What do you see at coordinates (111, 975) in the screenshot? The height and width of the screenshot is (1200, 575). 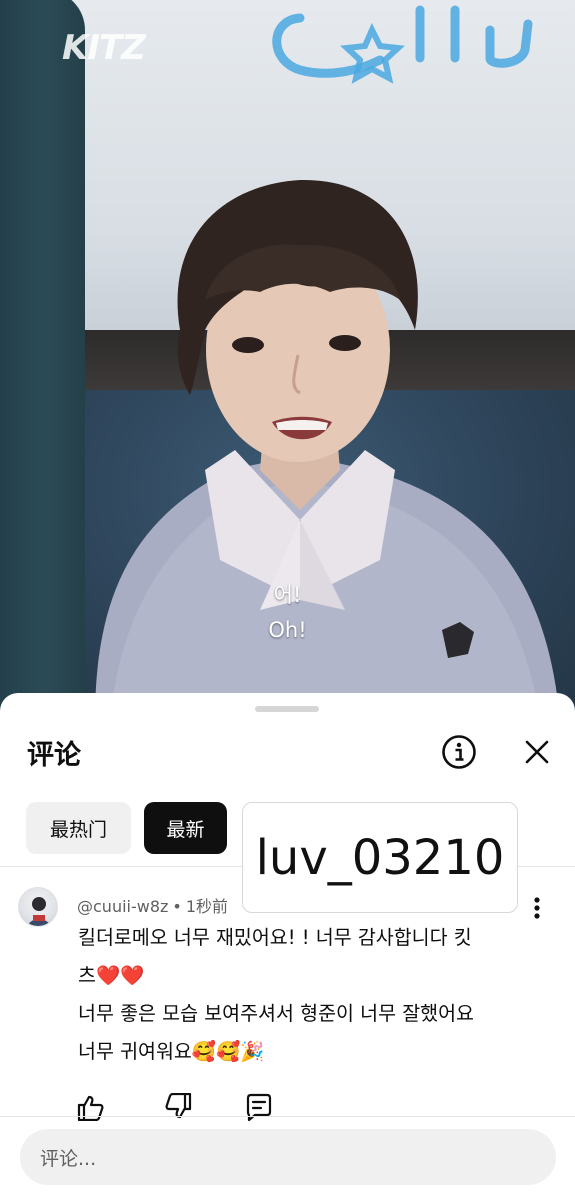 I see `comment-line: 츠❤️❤️` at bounding box center [111, 975].